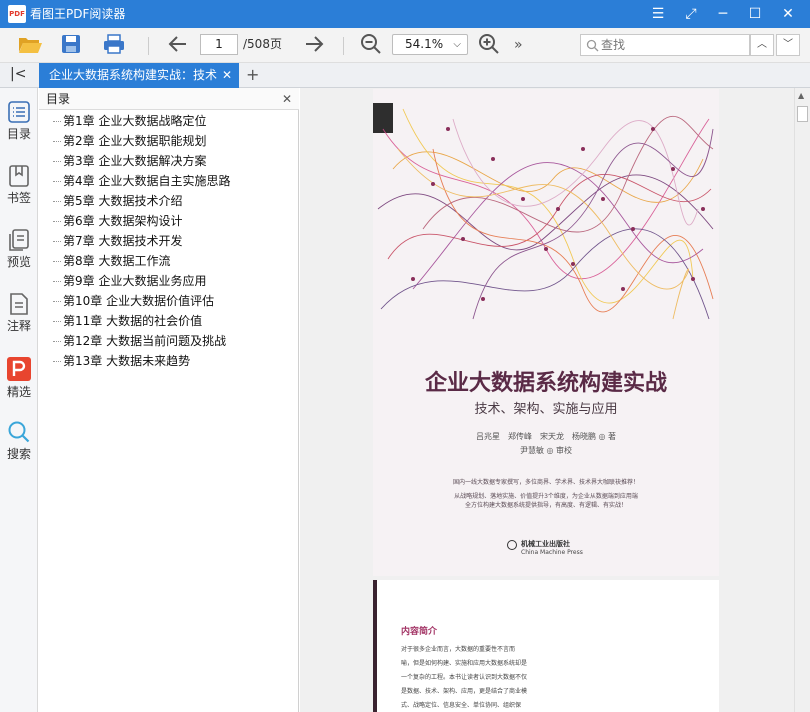  What do you see at coordinates (169, 141) in the screenshot?
I see `toc-item: 第2章 企业大数据职能规划` at bounding box center [169, 141].